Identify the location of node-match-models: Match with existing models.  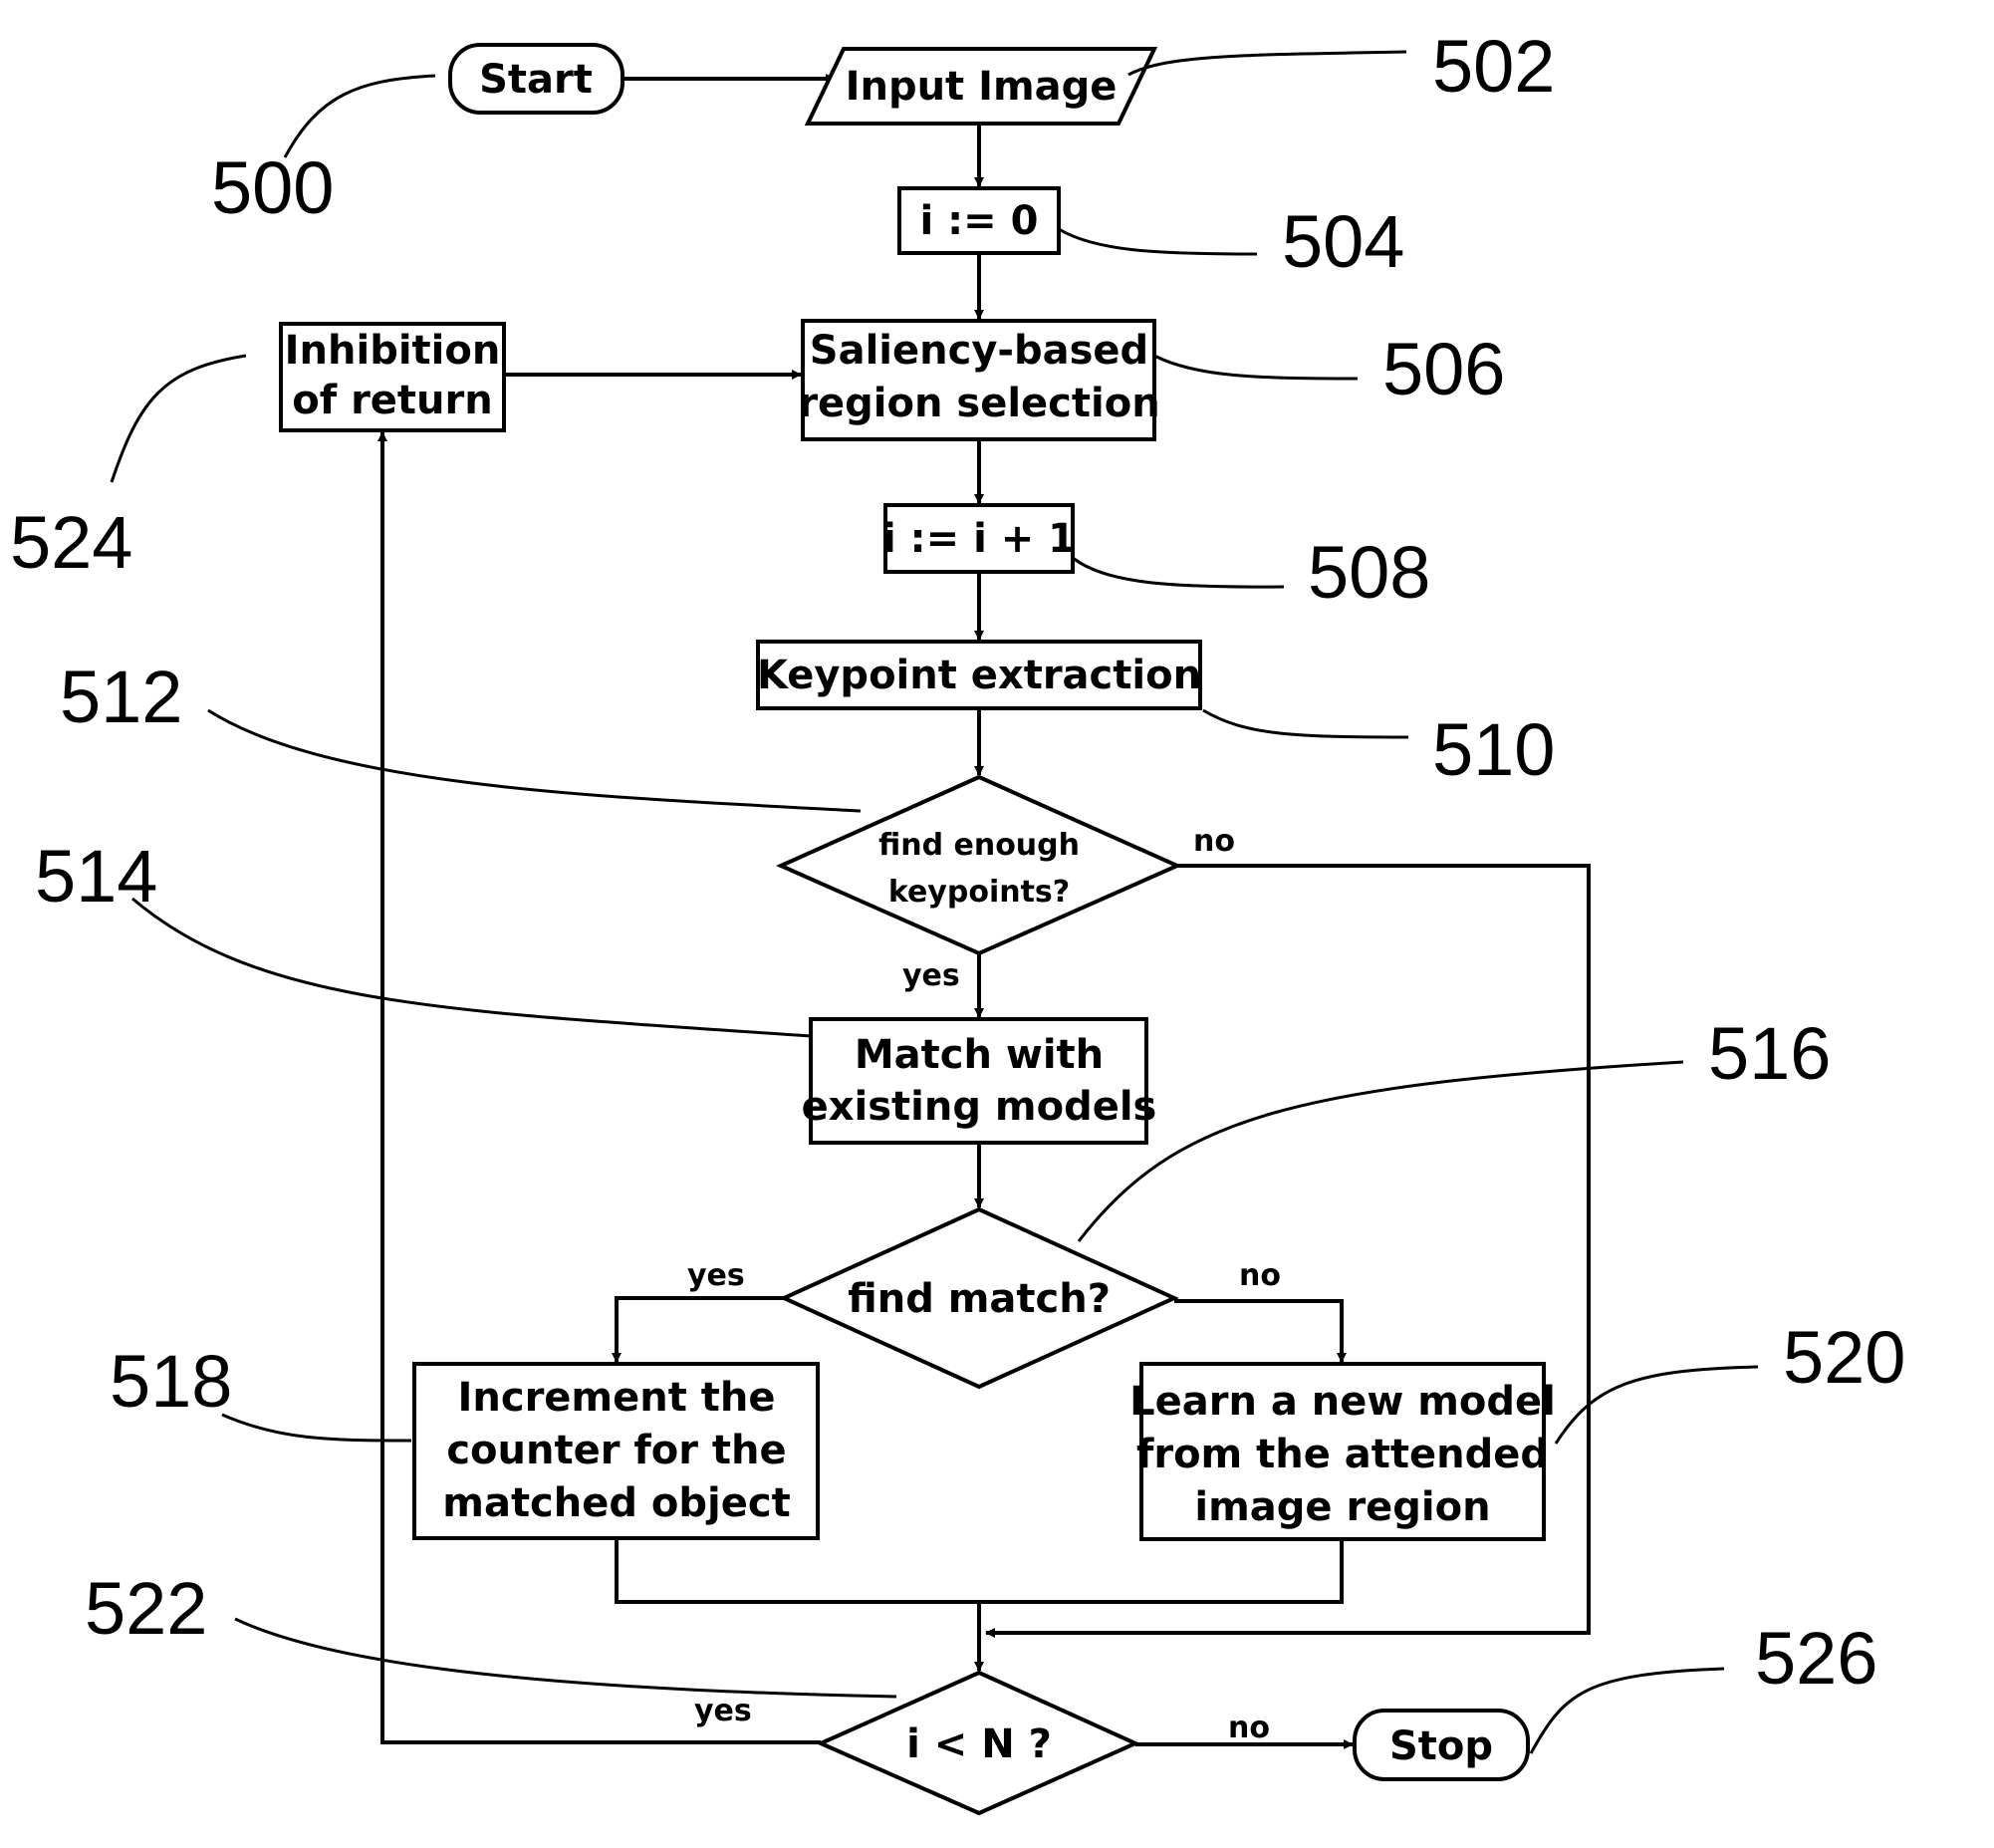
(979, 1081).